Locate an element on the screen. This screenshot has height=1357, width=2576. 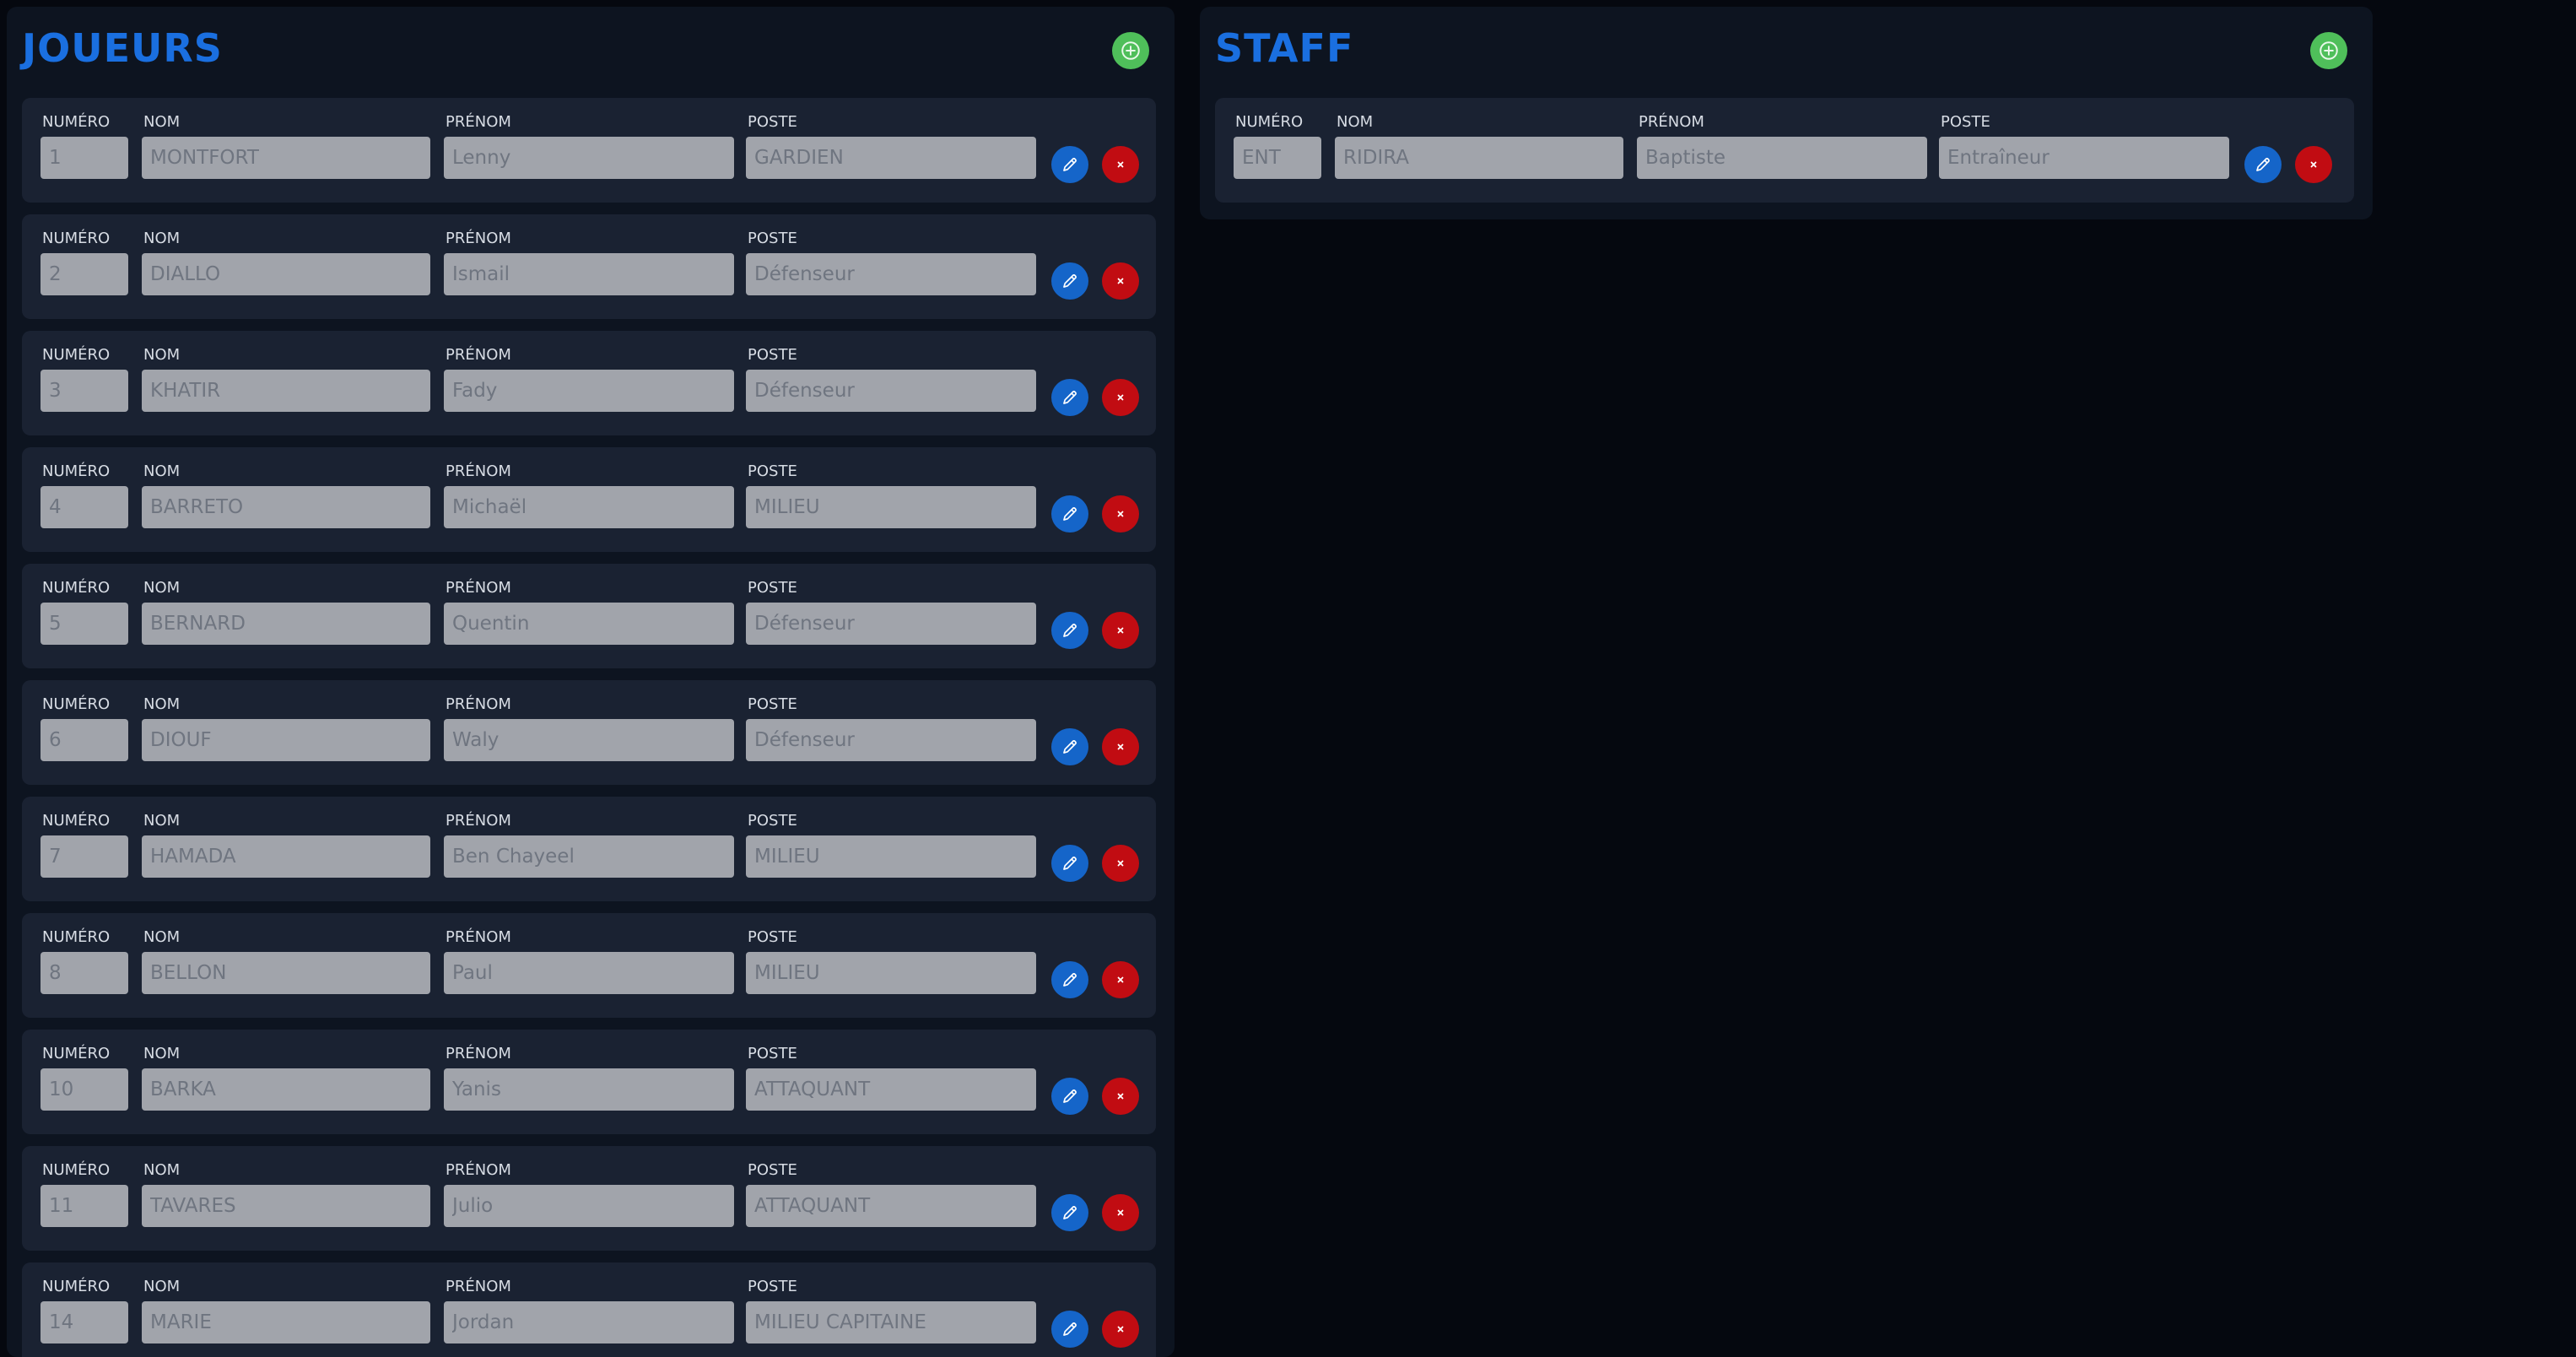
list-item: NUMÉRO NOM PRÉNOM POSTE is located at coordinates (589, 150).